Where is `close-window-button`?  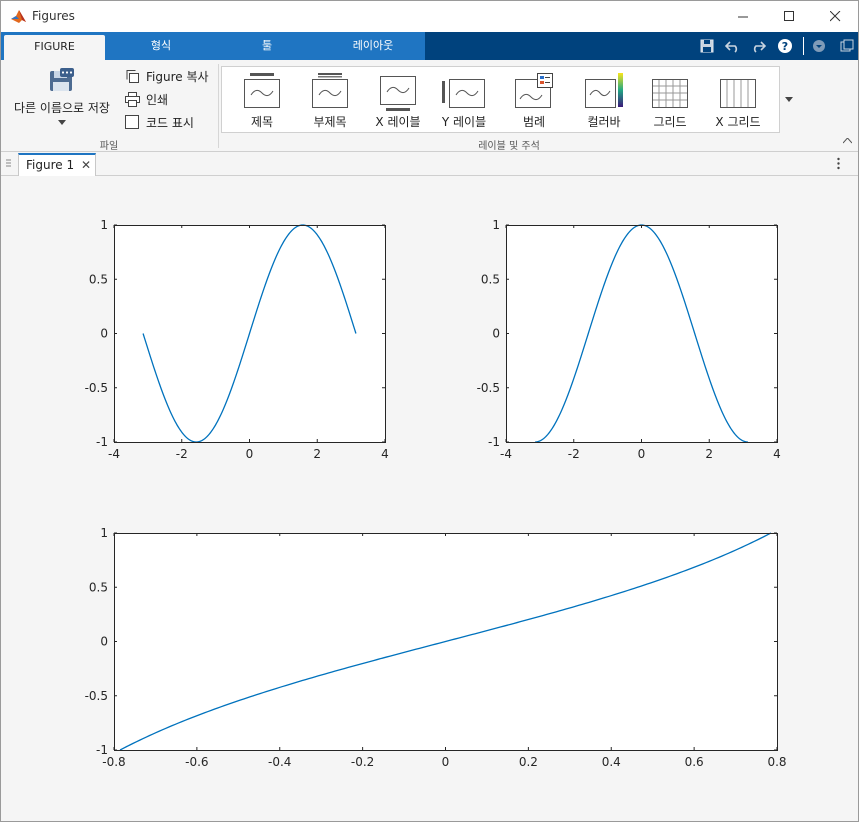 close-window-button is located at coordinates (835, 16).